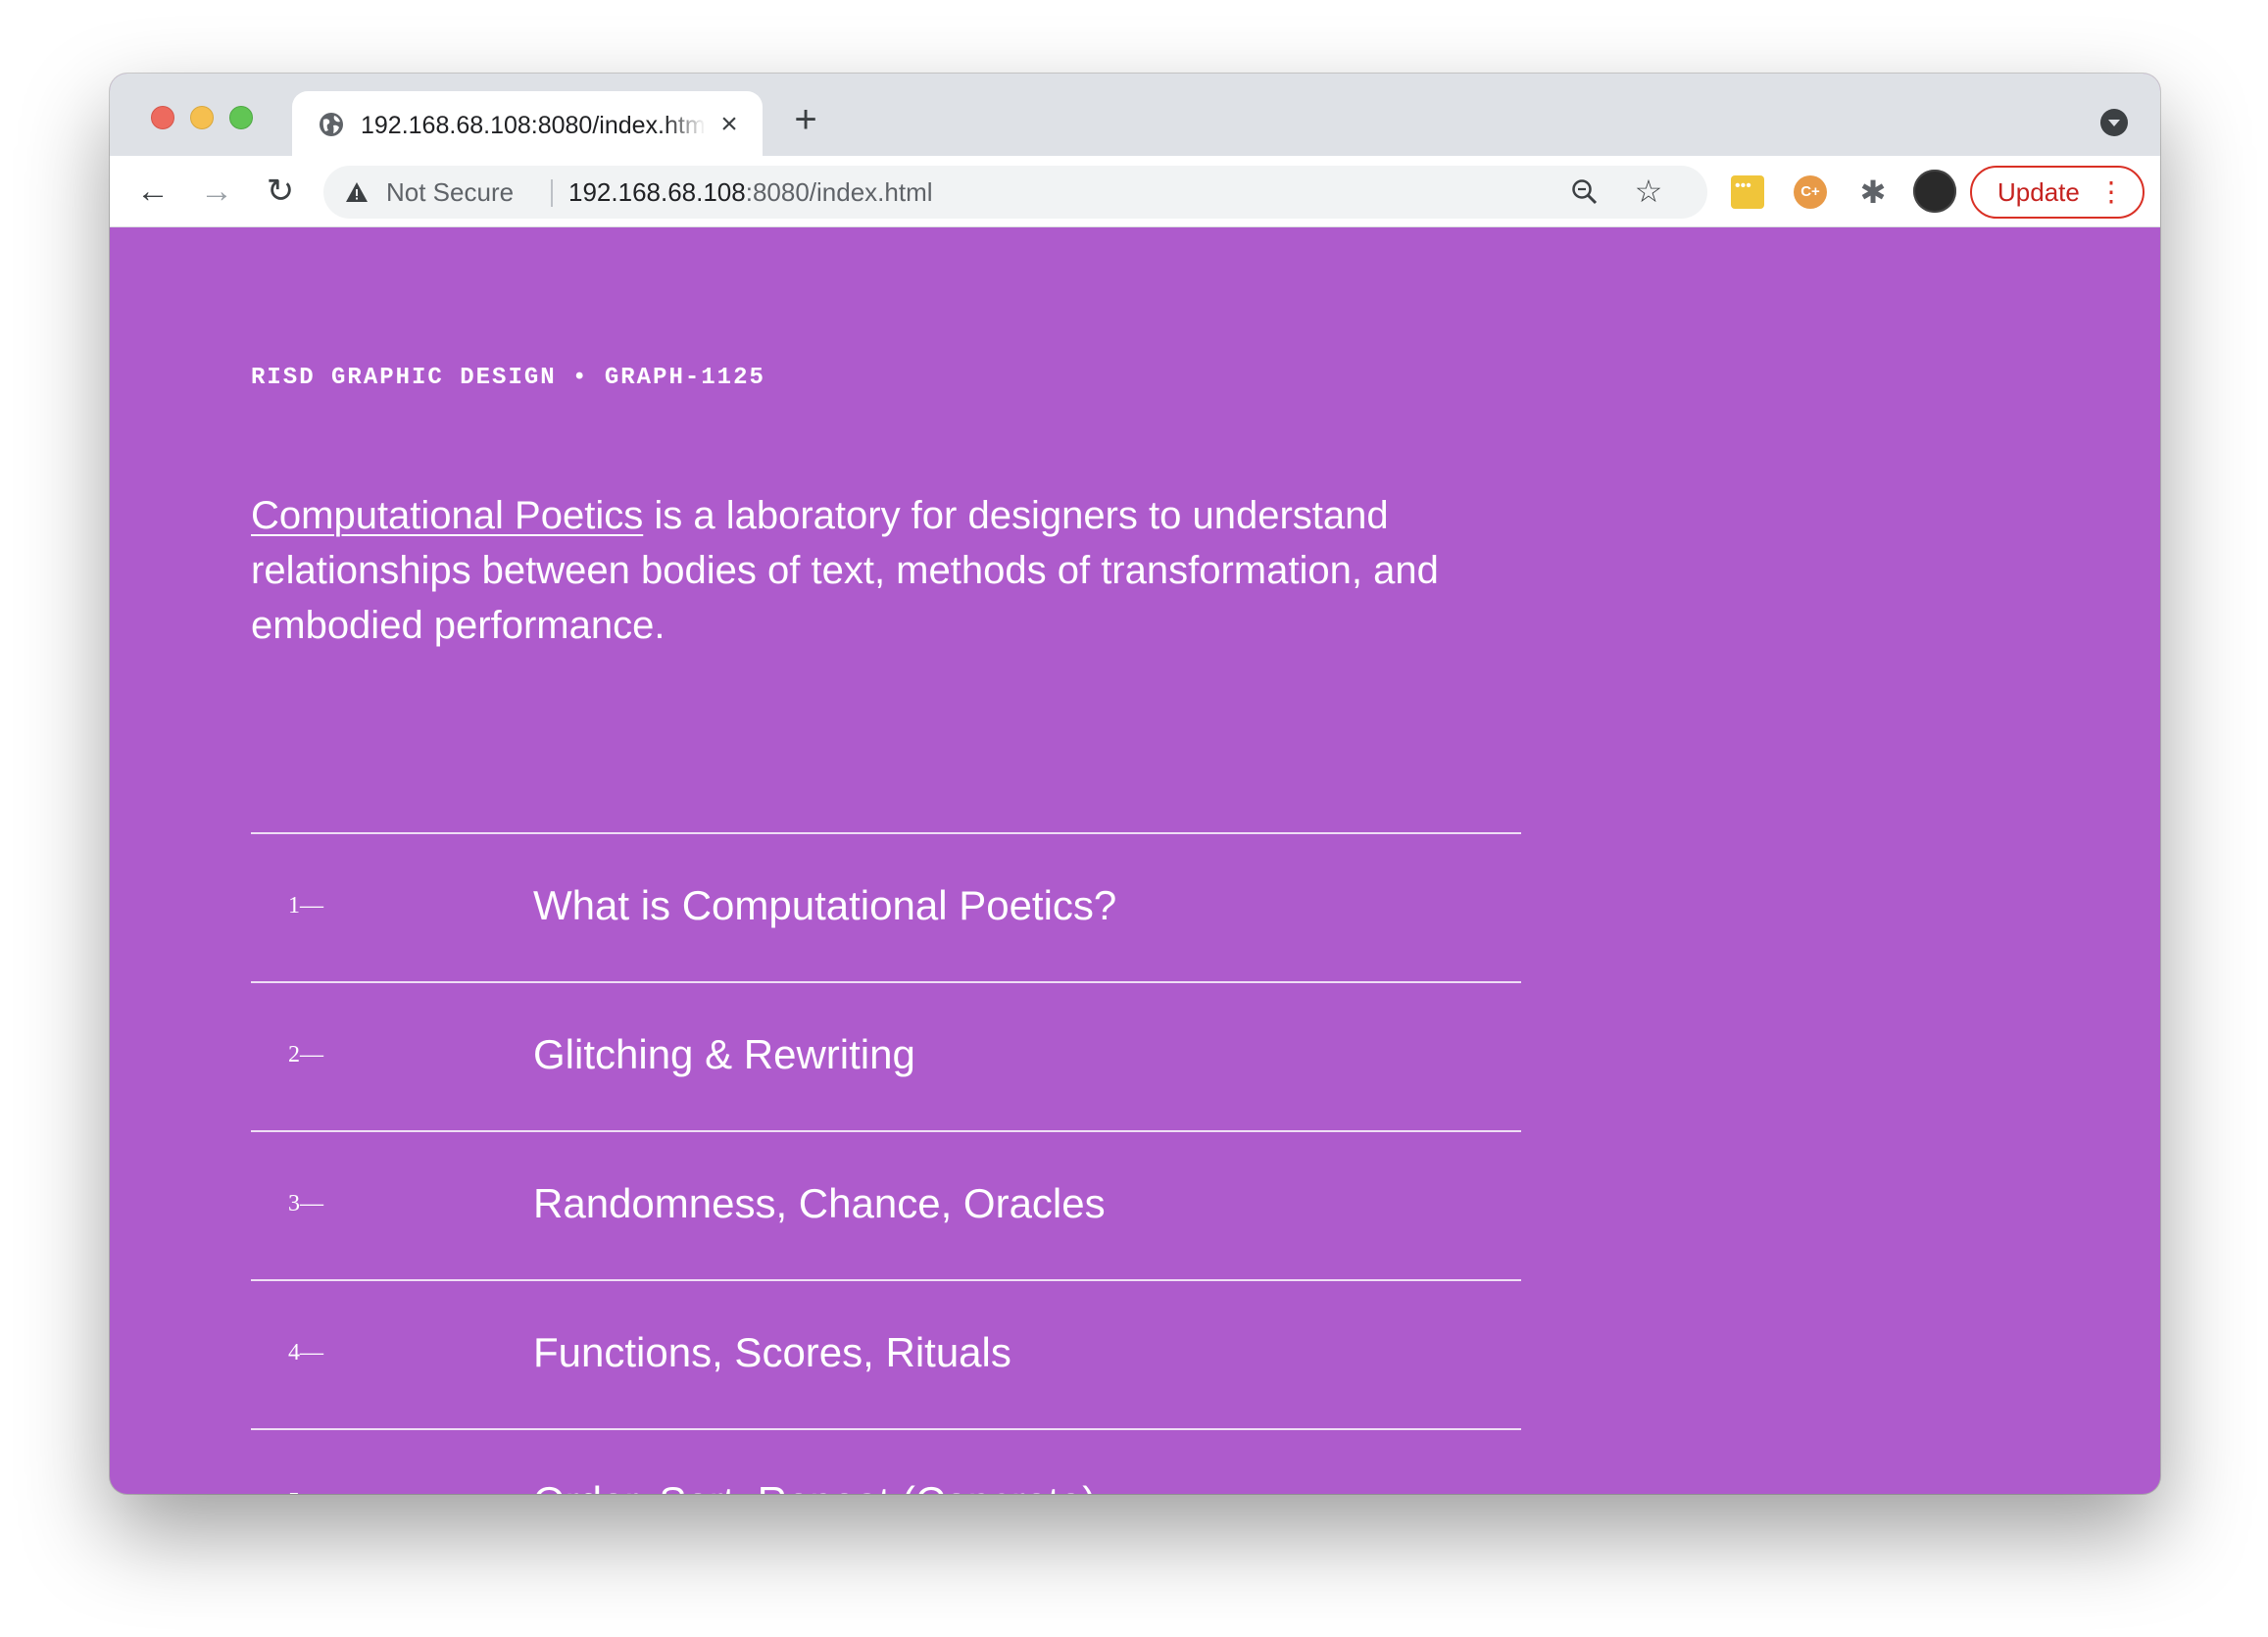  I want to click on close-window-button, so click(162, 117).